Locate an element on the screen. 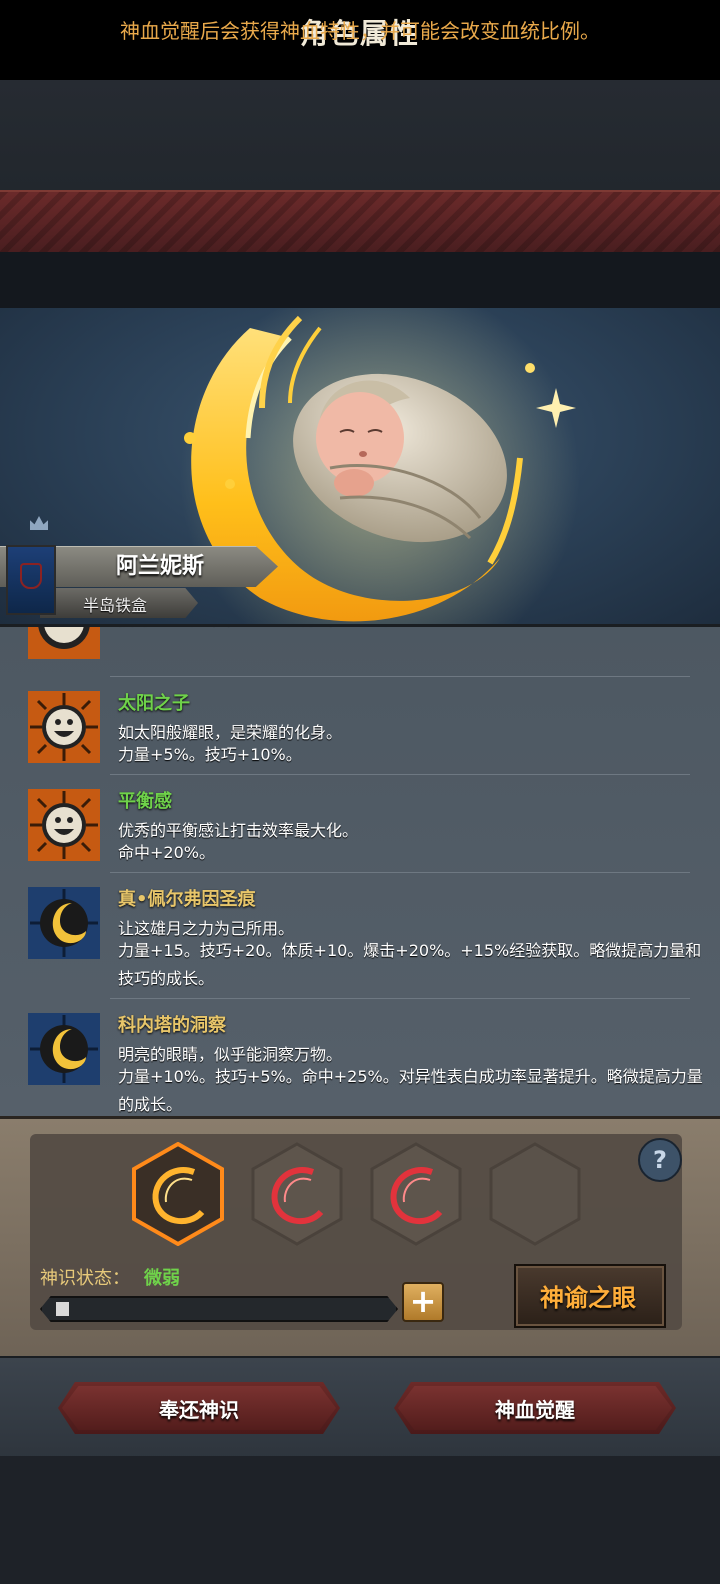  oracle-eye-label: 神谕之眼 is located at coordinates (588, 1295).